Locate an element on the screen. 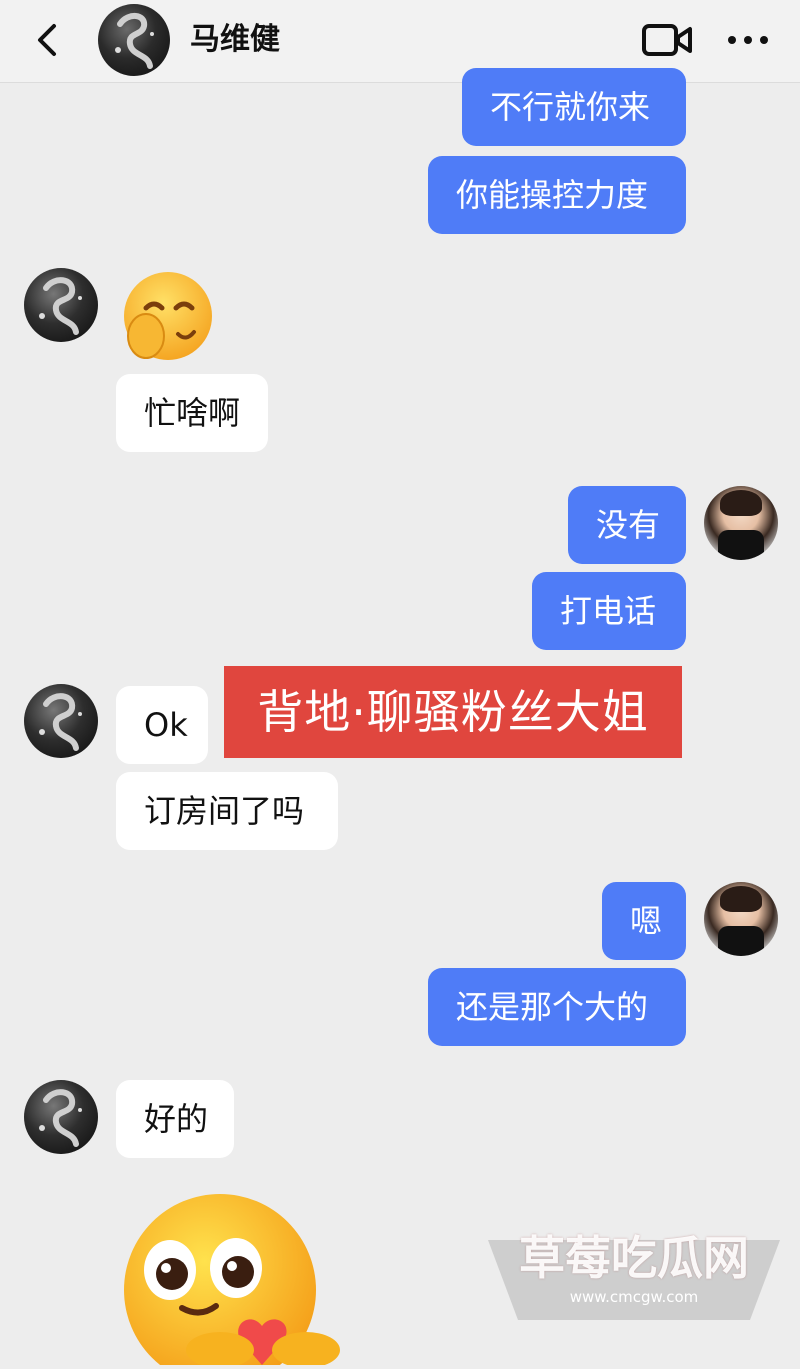 This screenshot has height=1369, width=800. received-message-bubble: 忙啥啊 is located at coordinates (192, 413).